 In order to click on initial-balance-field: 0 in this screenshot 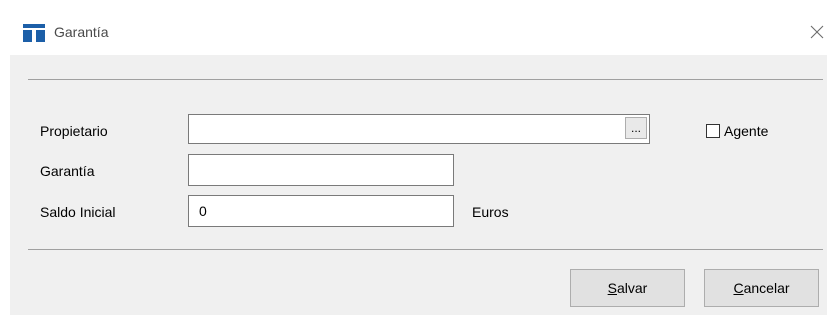, I will do `click(321, 211)`.